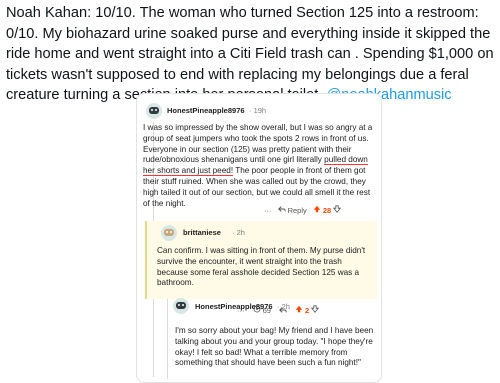  I want to click on comment-timestamp: · 19h, so click(258, 110).